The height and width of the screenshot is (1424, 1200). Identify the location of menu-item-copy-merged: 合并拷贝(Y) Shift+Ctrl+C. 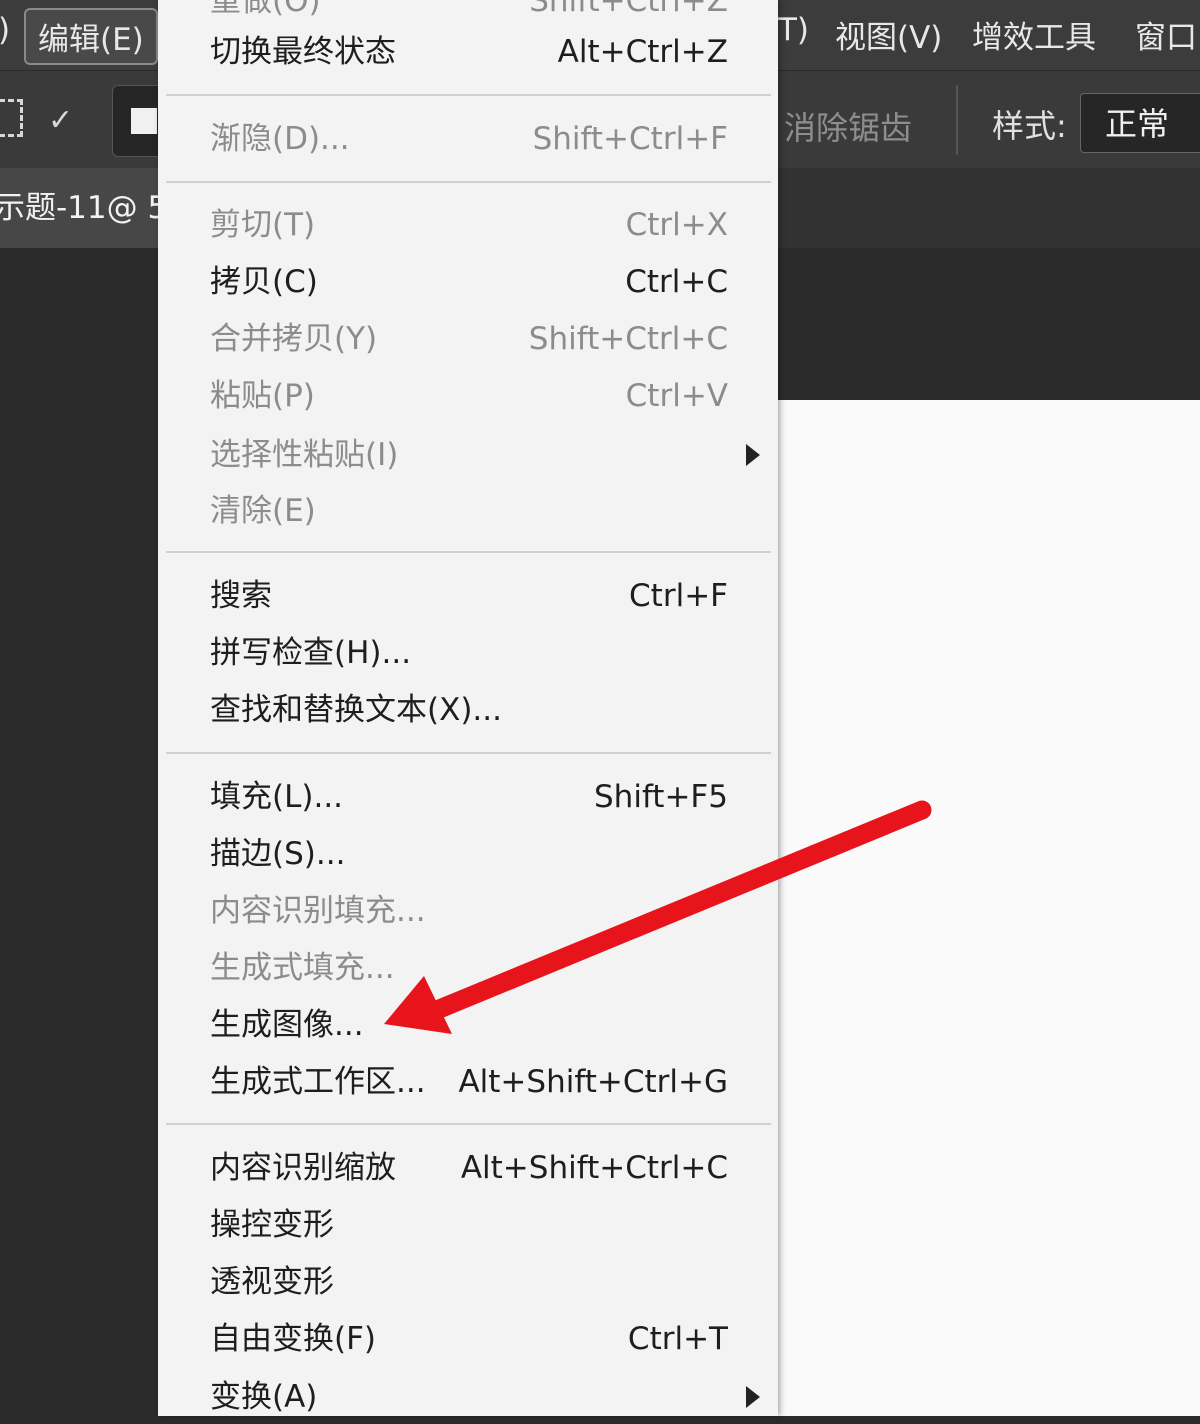
(468, 339).